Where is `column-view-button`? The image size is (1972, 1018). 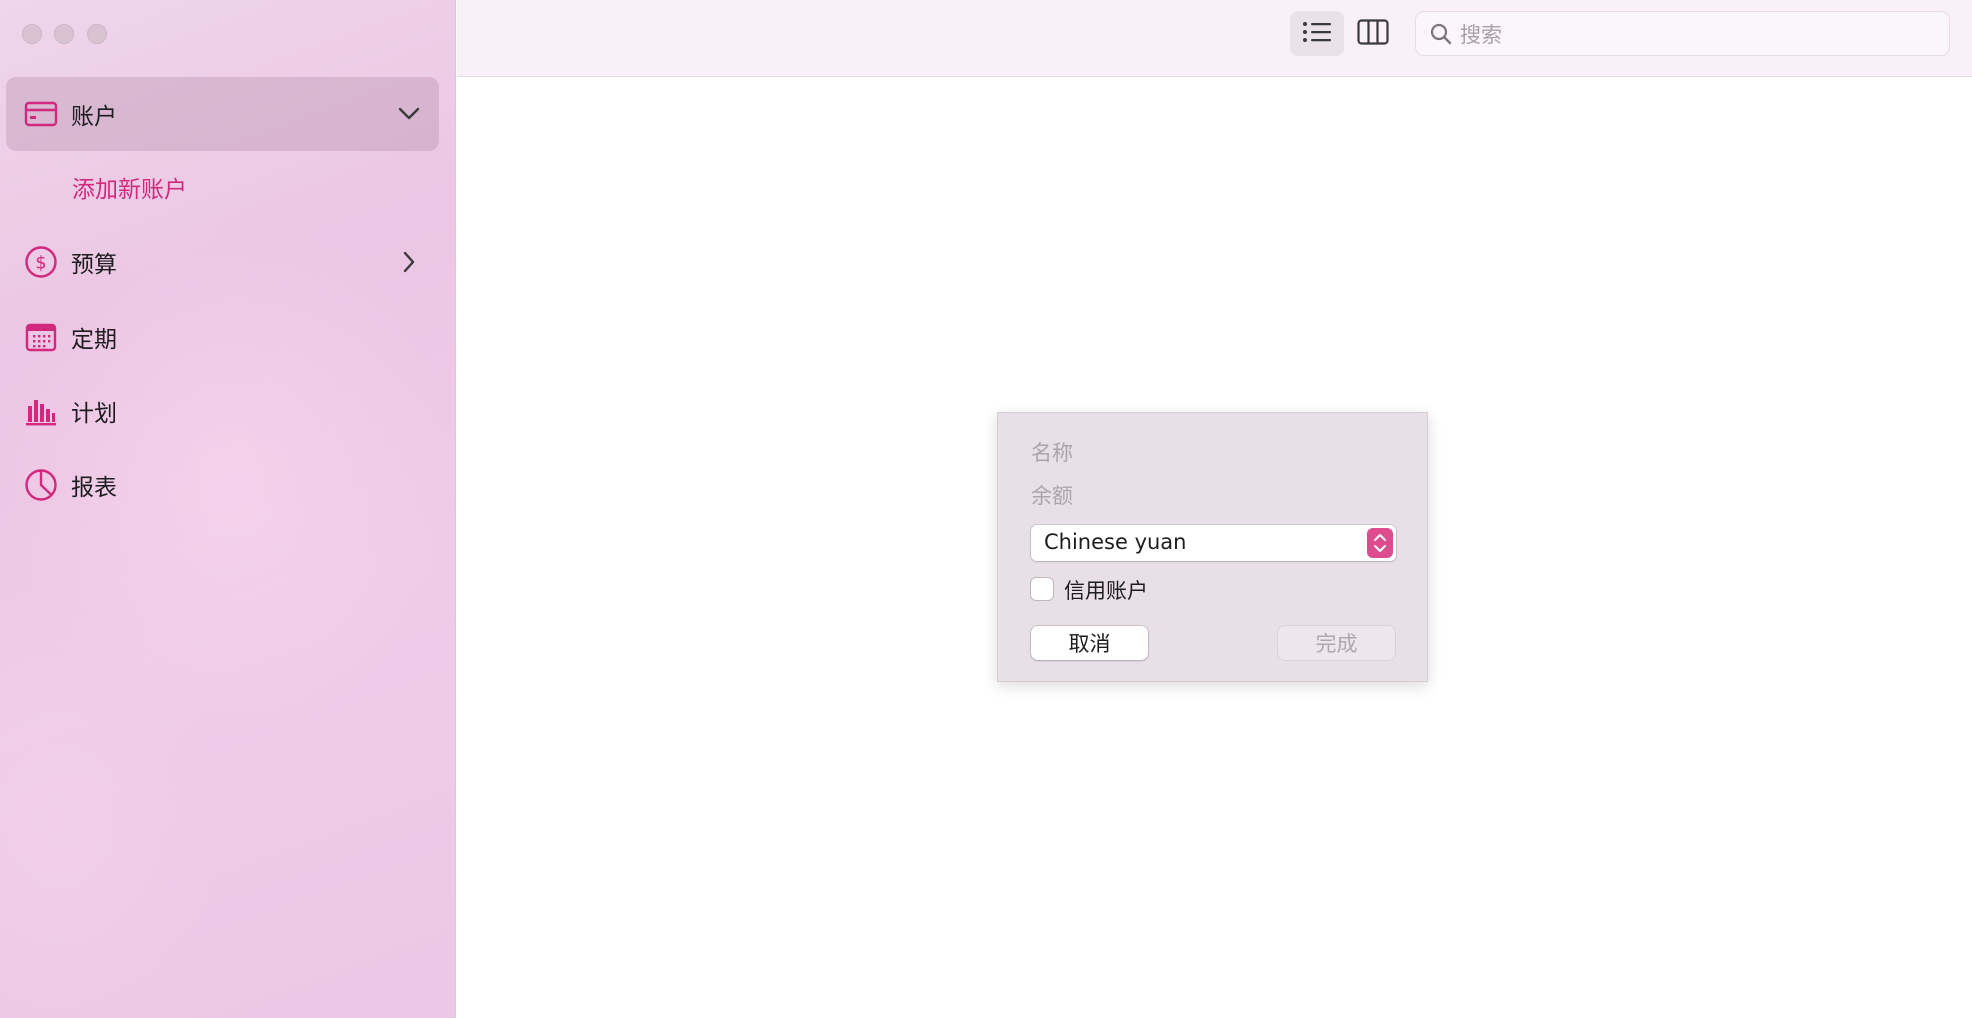
column-view-button is located at coordinates (1373, 33).